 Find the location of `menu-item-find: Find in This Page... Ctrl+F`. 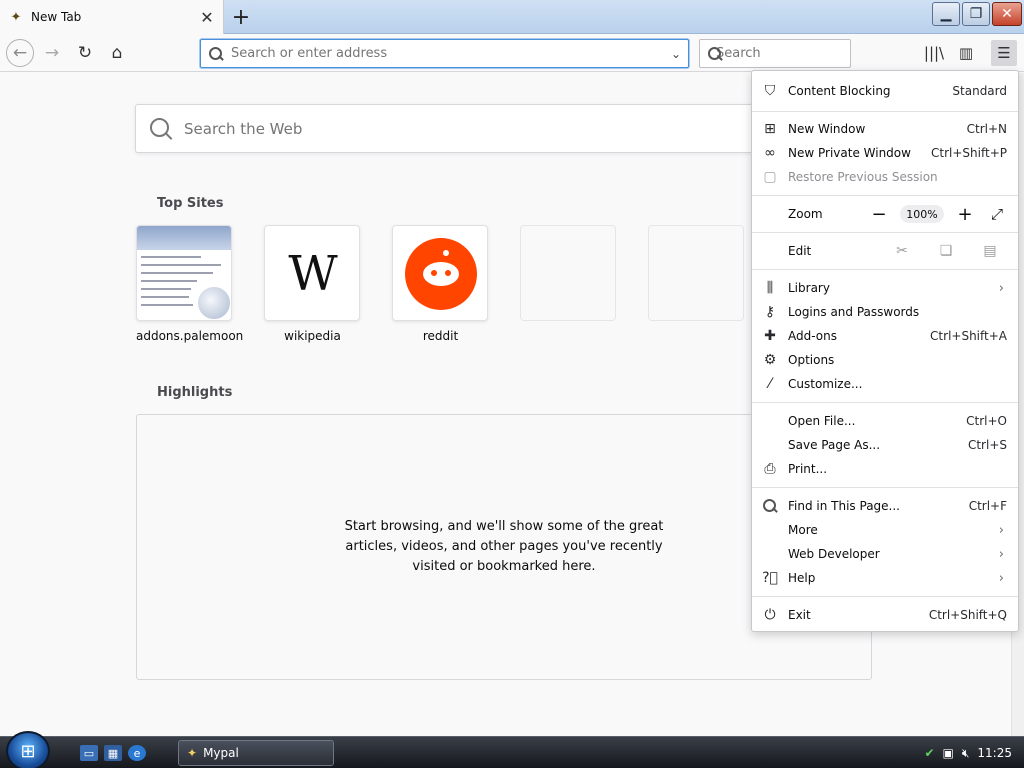

menu-item-find: Find in This Page... Ctrl+F is located at coordinates (885, 506).